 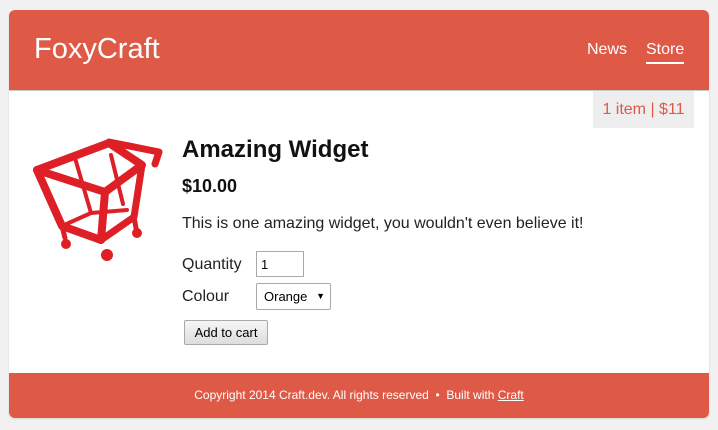 I want to click on nav-item-store: Store, so click(x=665, y=52).